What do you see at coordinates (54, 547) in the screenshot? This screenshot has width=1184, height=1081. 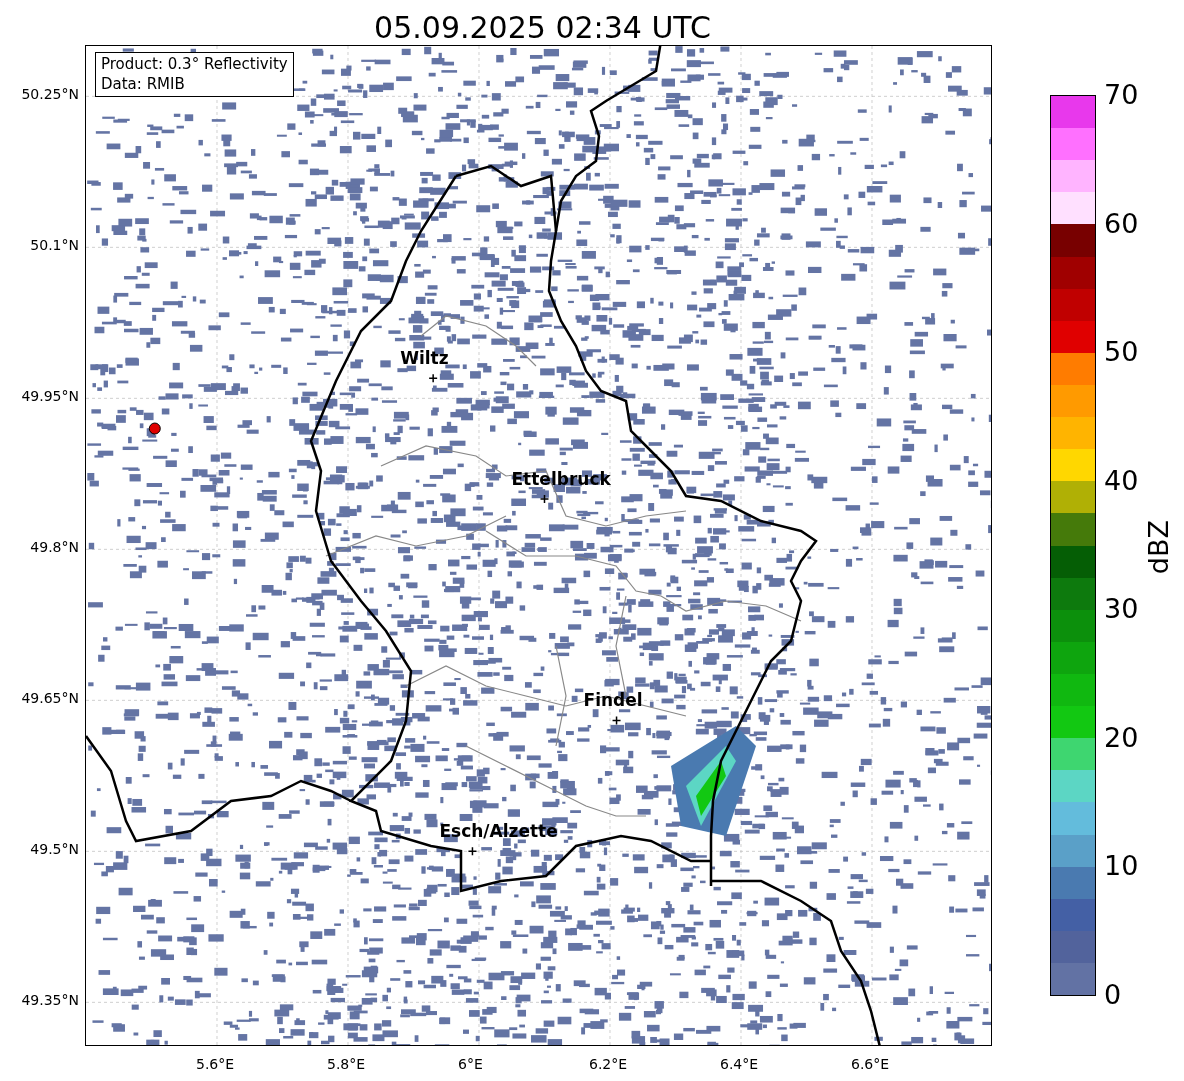 I see `latitude-tick-label: 49.8°N` at bounding box center [54, 547].